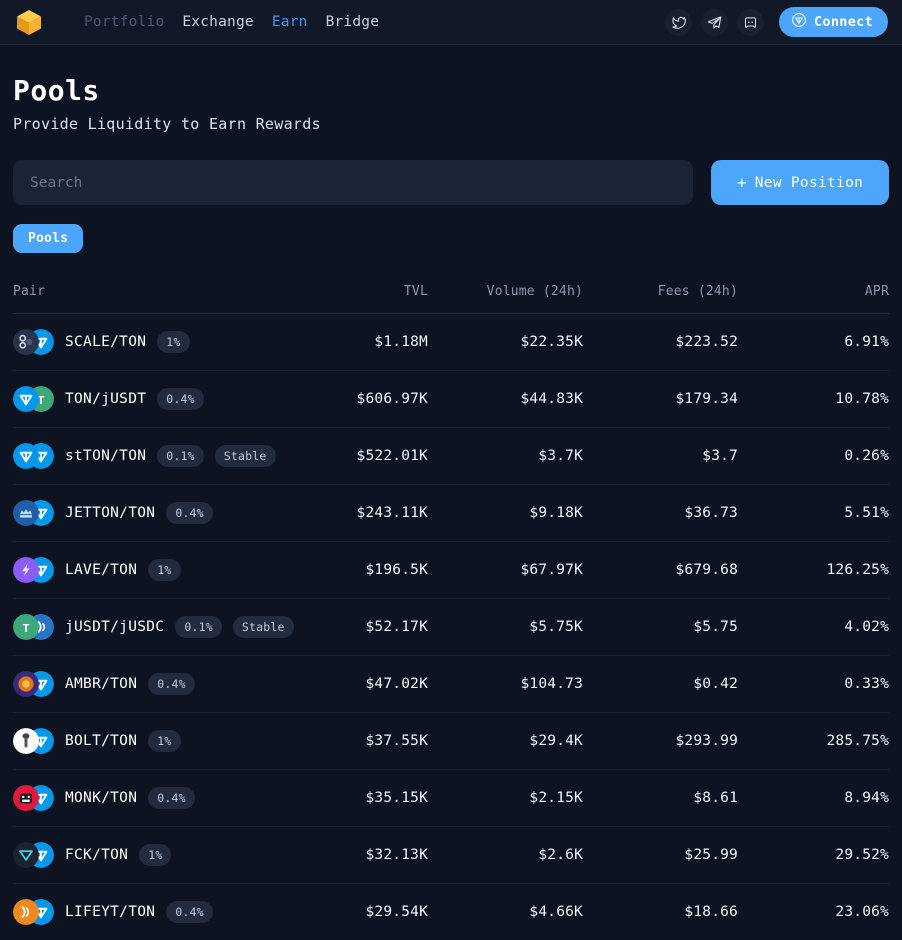 This screenshot has height=940, width=902. I want to click on cube-logo-icon, so click(29, 22).